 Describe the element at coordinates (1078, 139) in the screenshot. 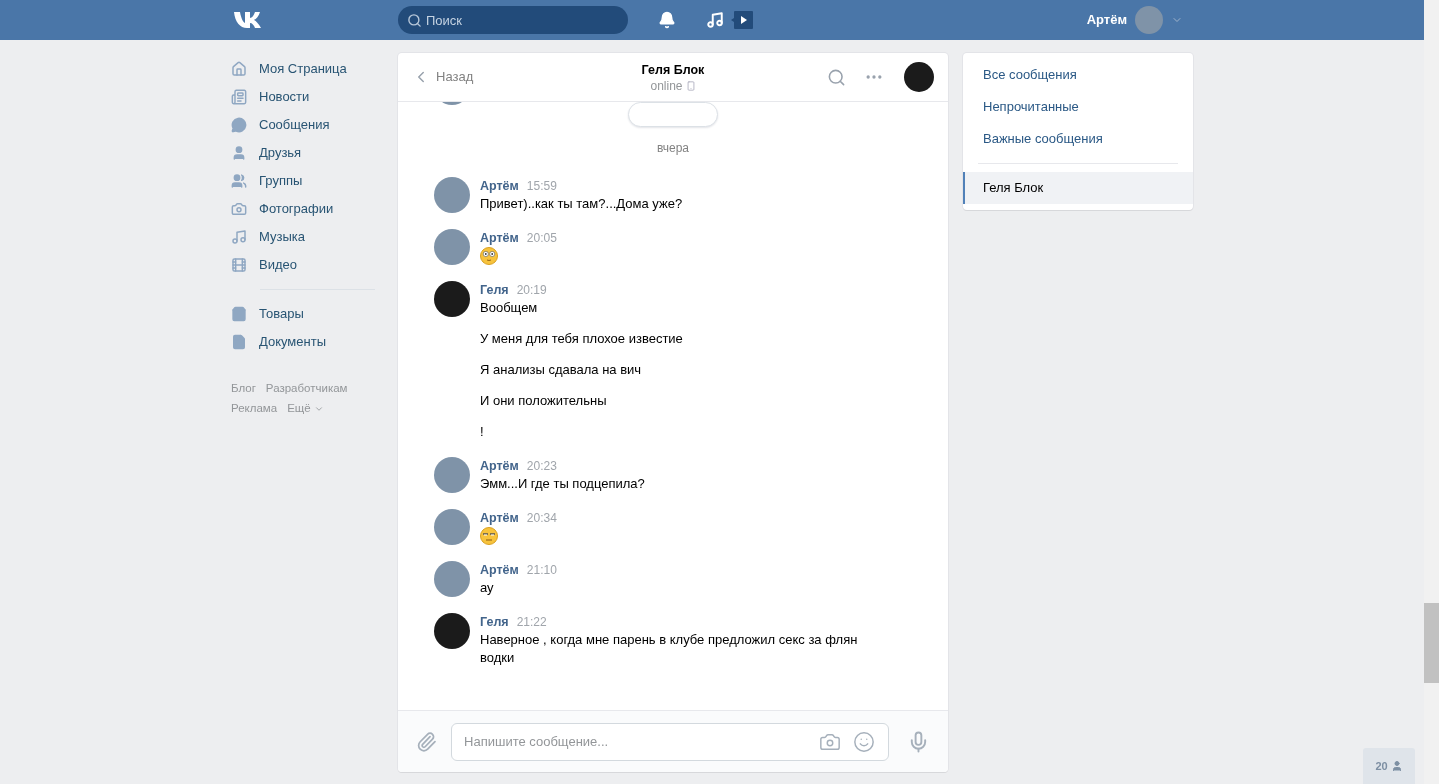

I see `filter-item: Важные сообщения` at that location.